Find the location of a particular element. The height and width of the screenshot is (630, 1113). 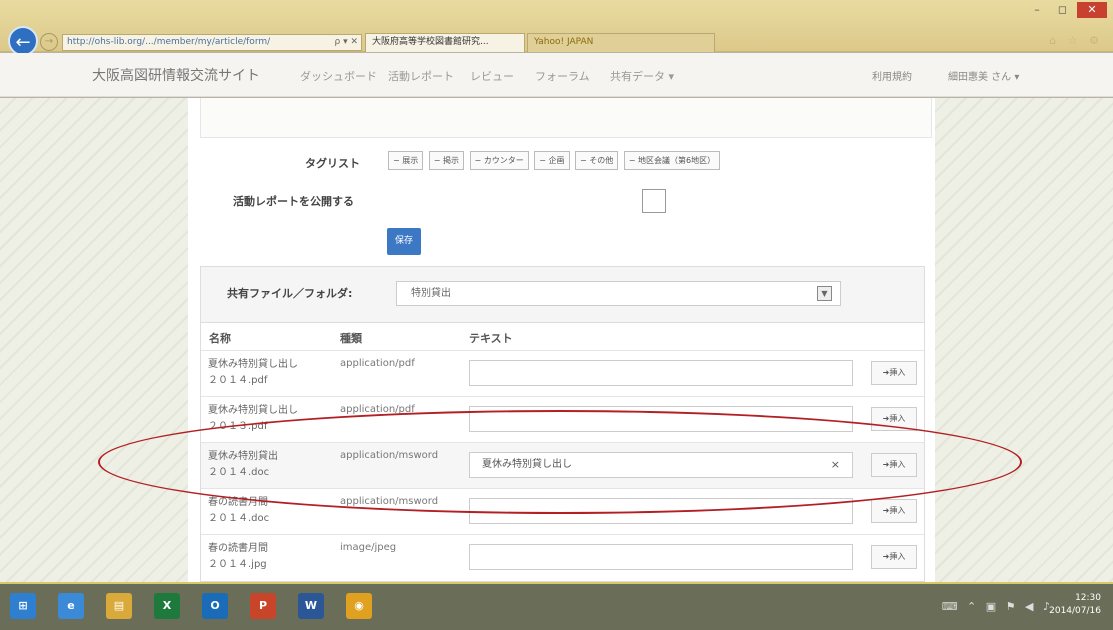

folder-label: 共有ファイル／フォルダ: is located at coordinates (290, 293).